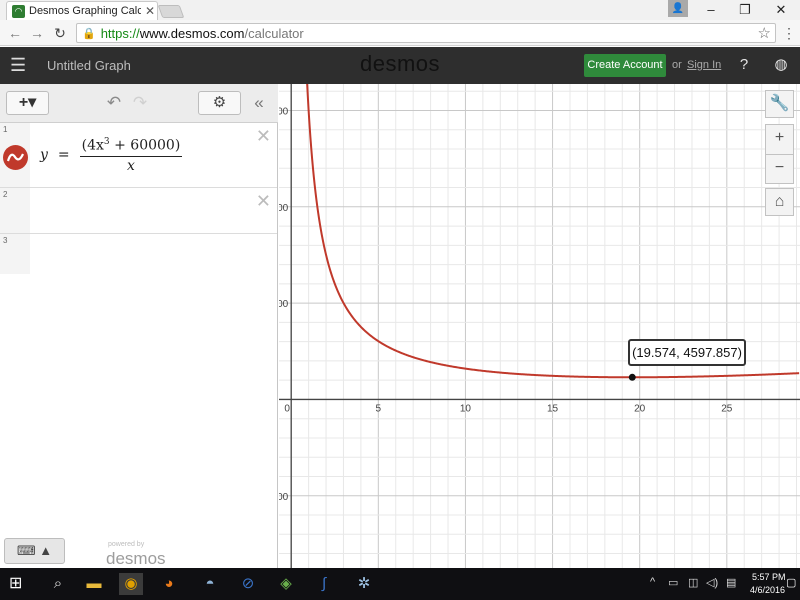 The height and width of the screenshot is (600, 800). I want to click on volume-icon: ◁), so click(712, 582).